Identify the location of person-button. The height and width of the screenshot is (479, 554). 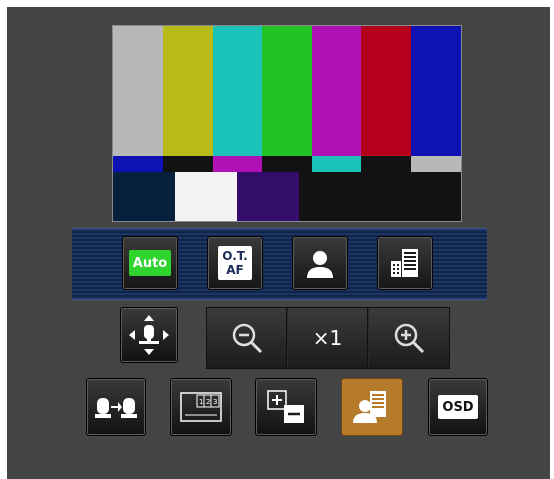
(320, 263).